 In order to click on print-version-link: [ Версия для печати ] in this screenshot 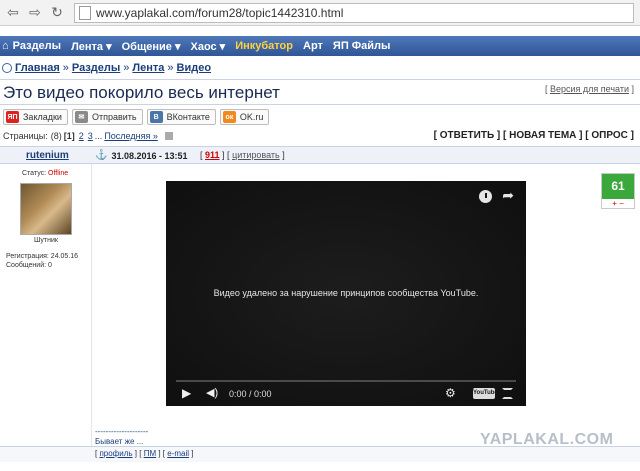, I will do `click(589, 89)`.